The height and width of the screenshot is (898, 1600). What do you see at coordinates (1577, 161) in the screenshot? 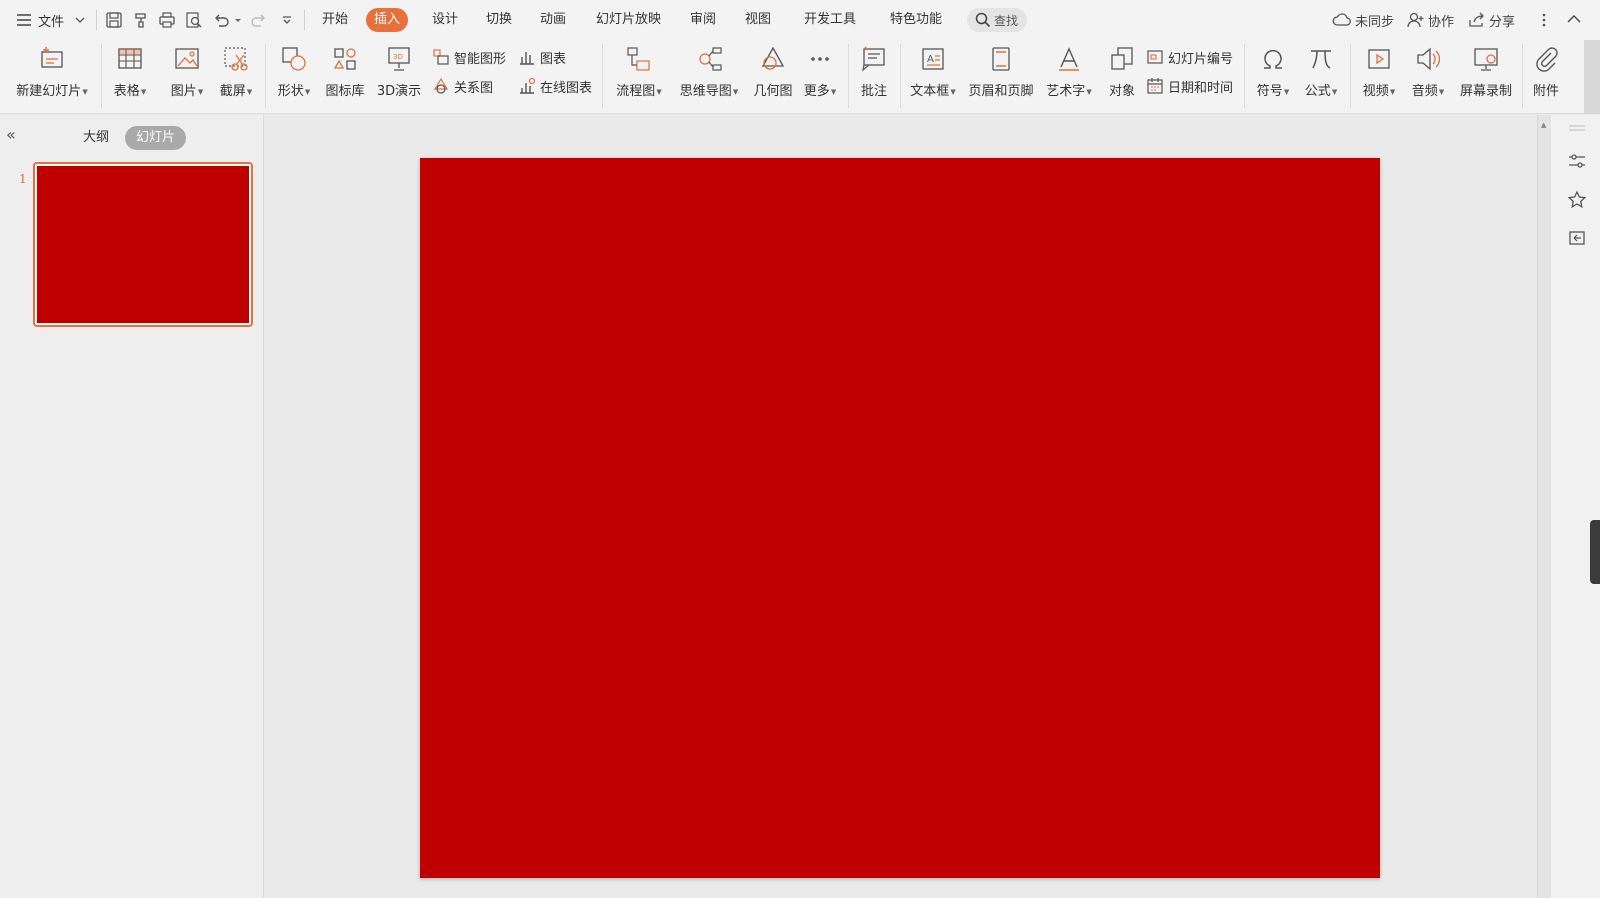
I see `settings-sliders-icon` at bounding box center [1577, 161].